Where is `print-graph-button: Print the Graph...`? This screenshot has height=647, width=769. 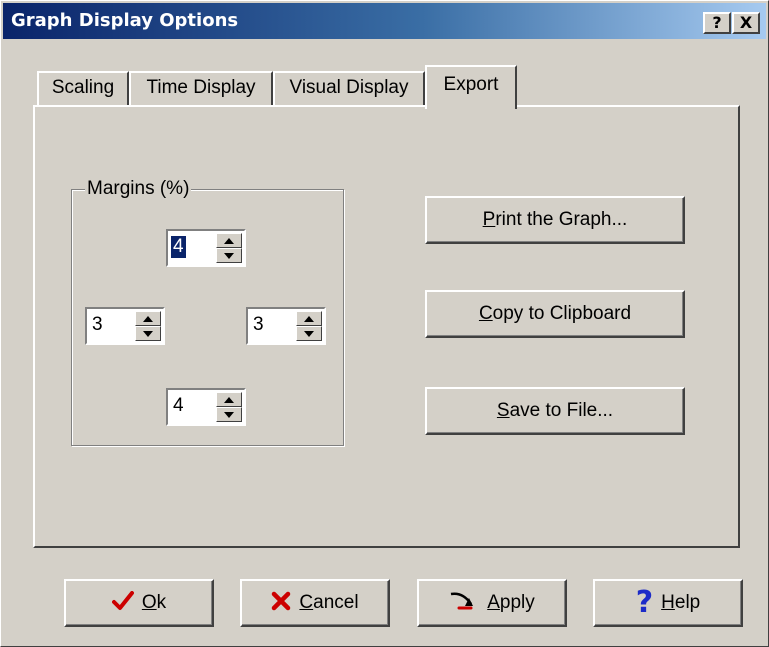
print-graph-button: Print the Graph... is located at coordinates (555, 220).